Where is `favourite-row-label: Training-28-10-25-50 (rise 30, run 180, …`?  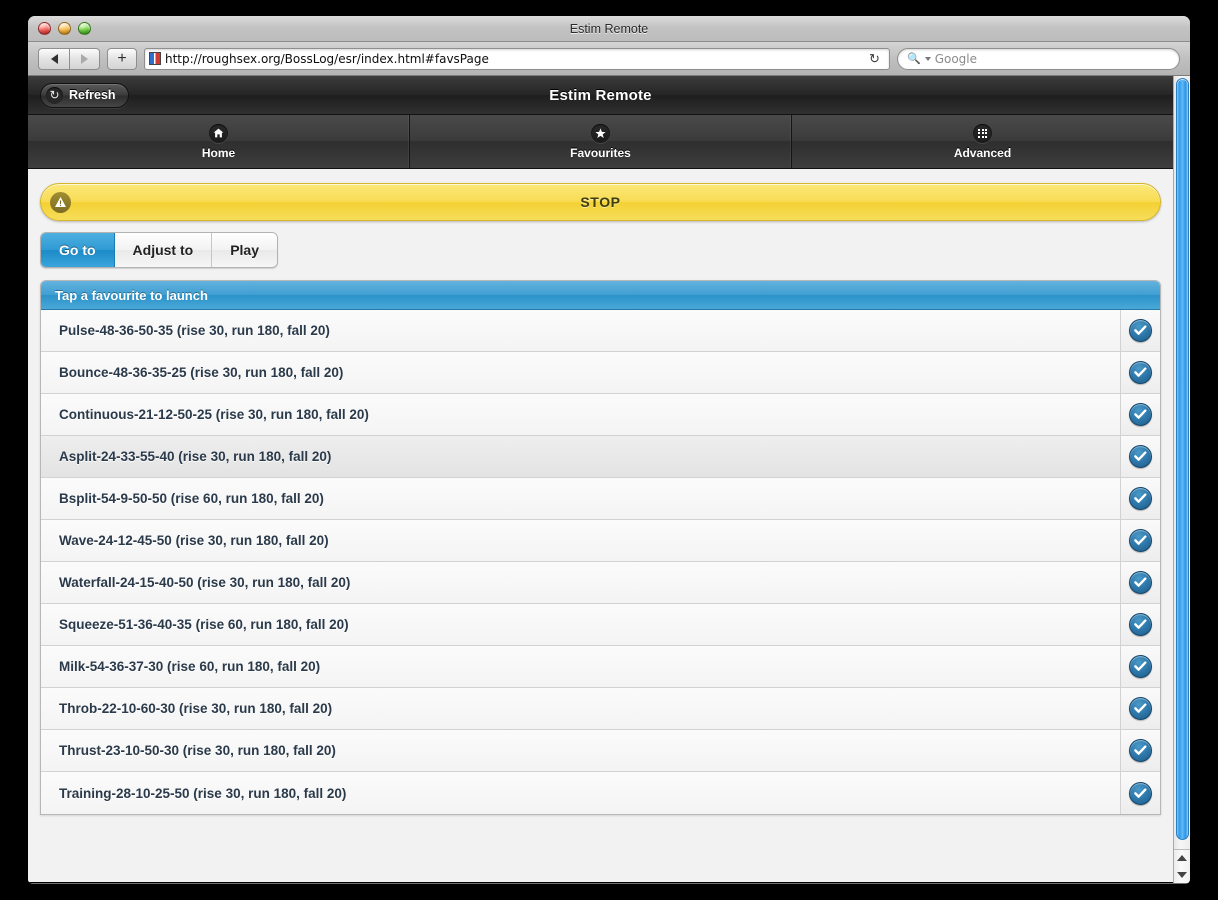 favourite-row-label: Training-28-10-25-50 (rise 30, run 180, … is located at coordinates (203, 793).